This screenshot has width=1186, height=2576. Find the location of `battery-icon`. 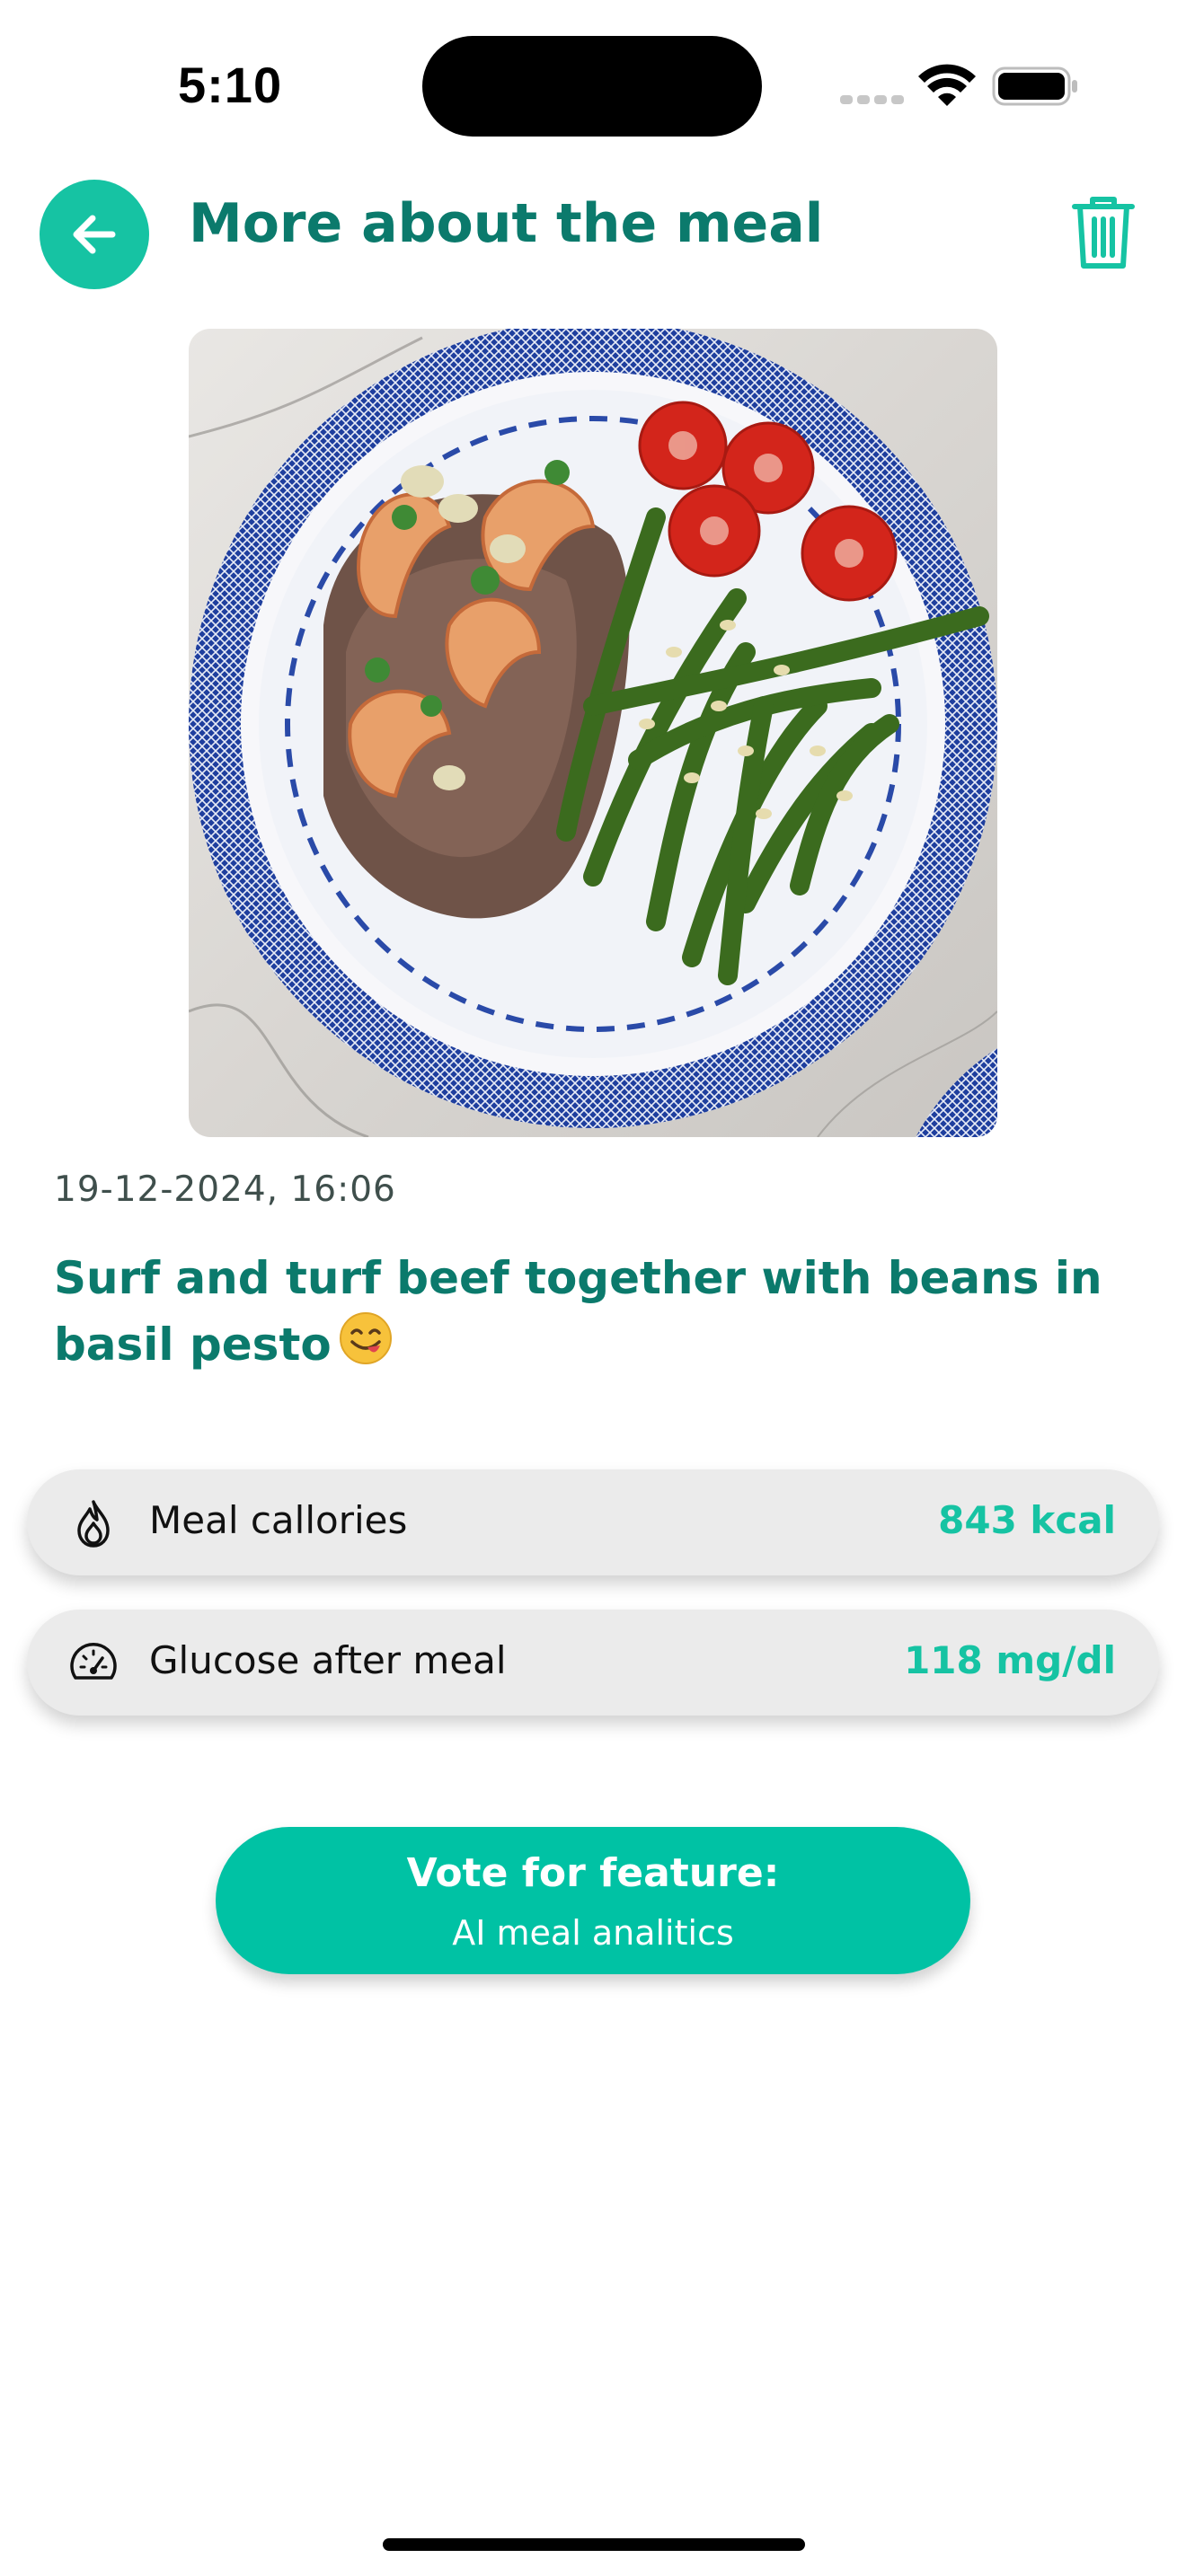

battery-icon is located at coordinates (1034, 86).